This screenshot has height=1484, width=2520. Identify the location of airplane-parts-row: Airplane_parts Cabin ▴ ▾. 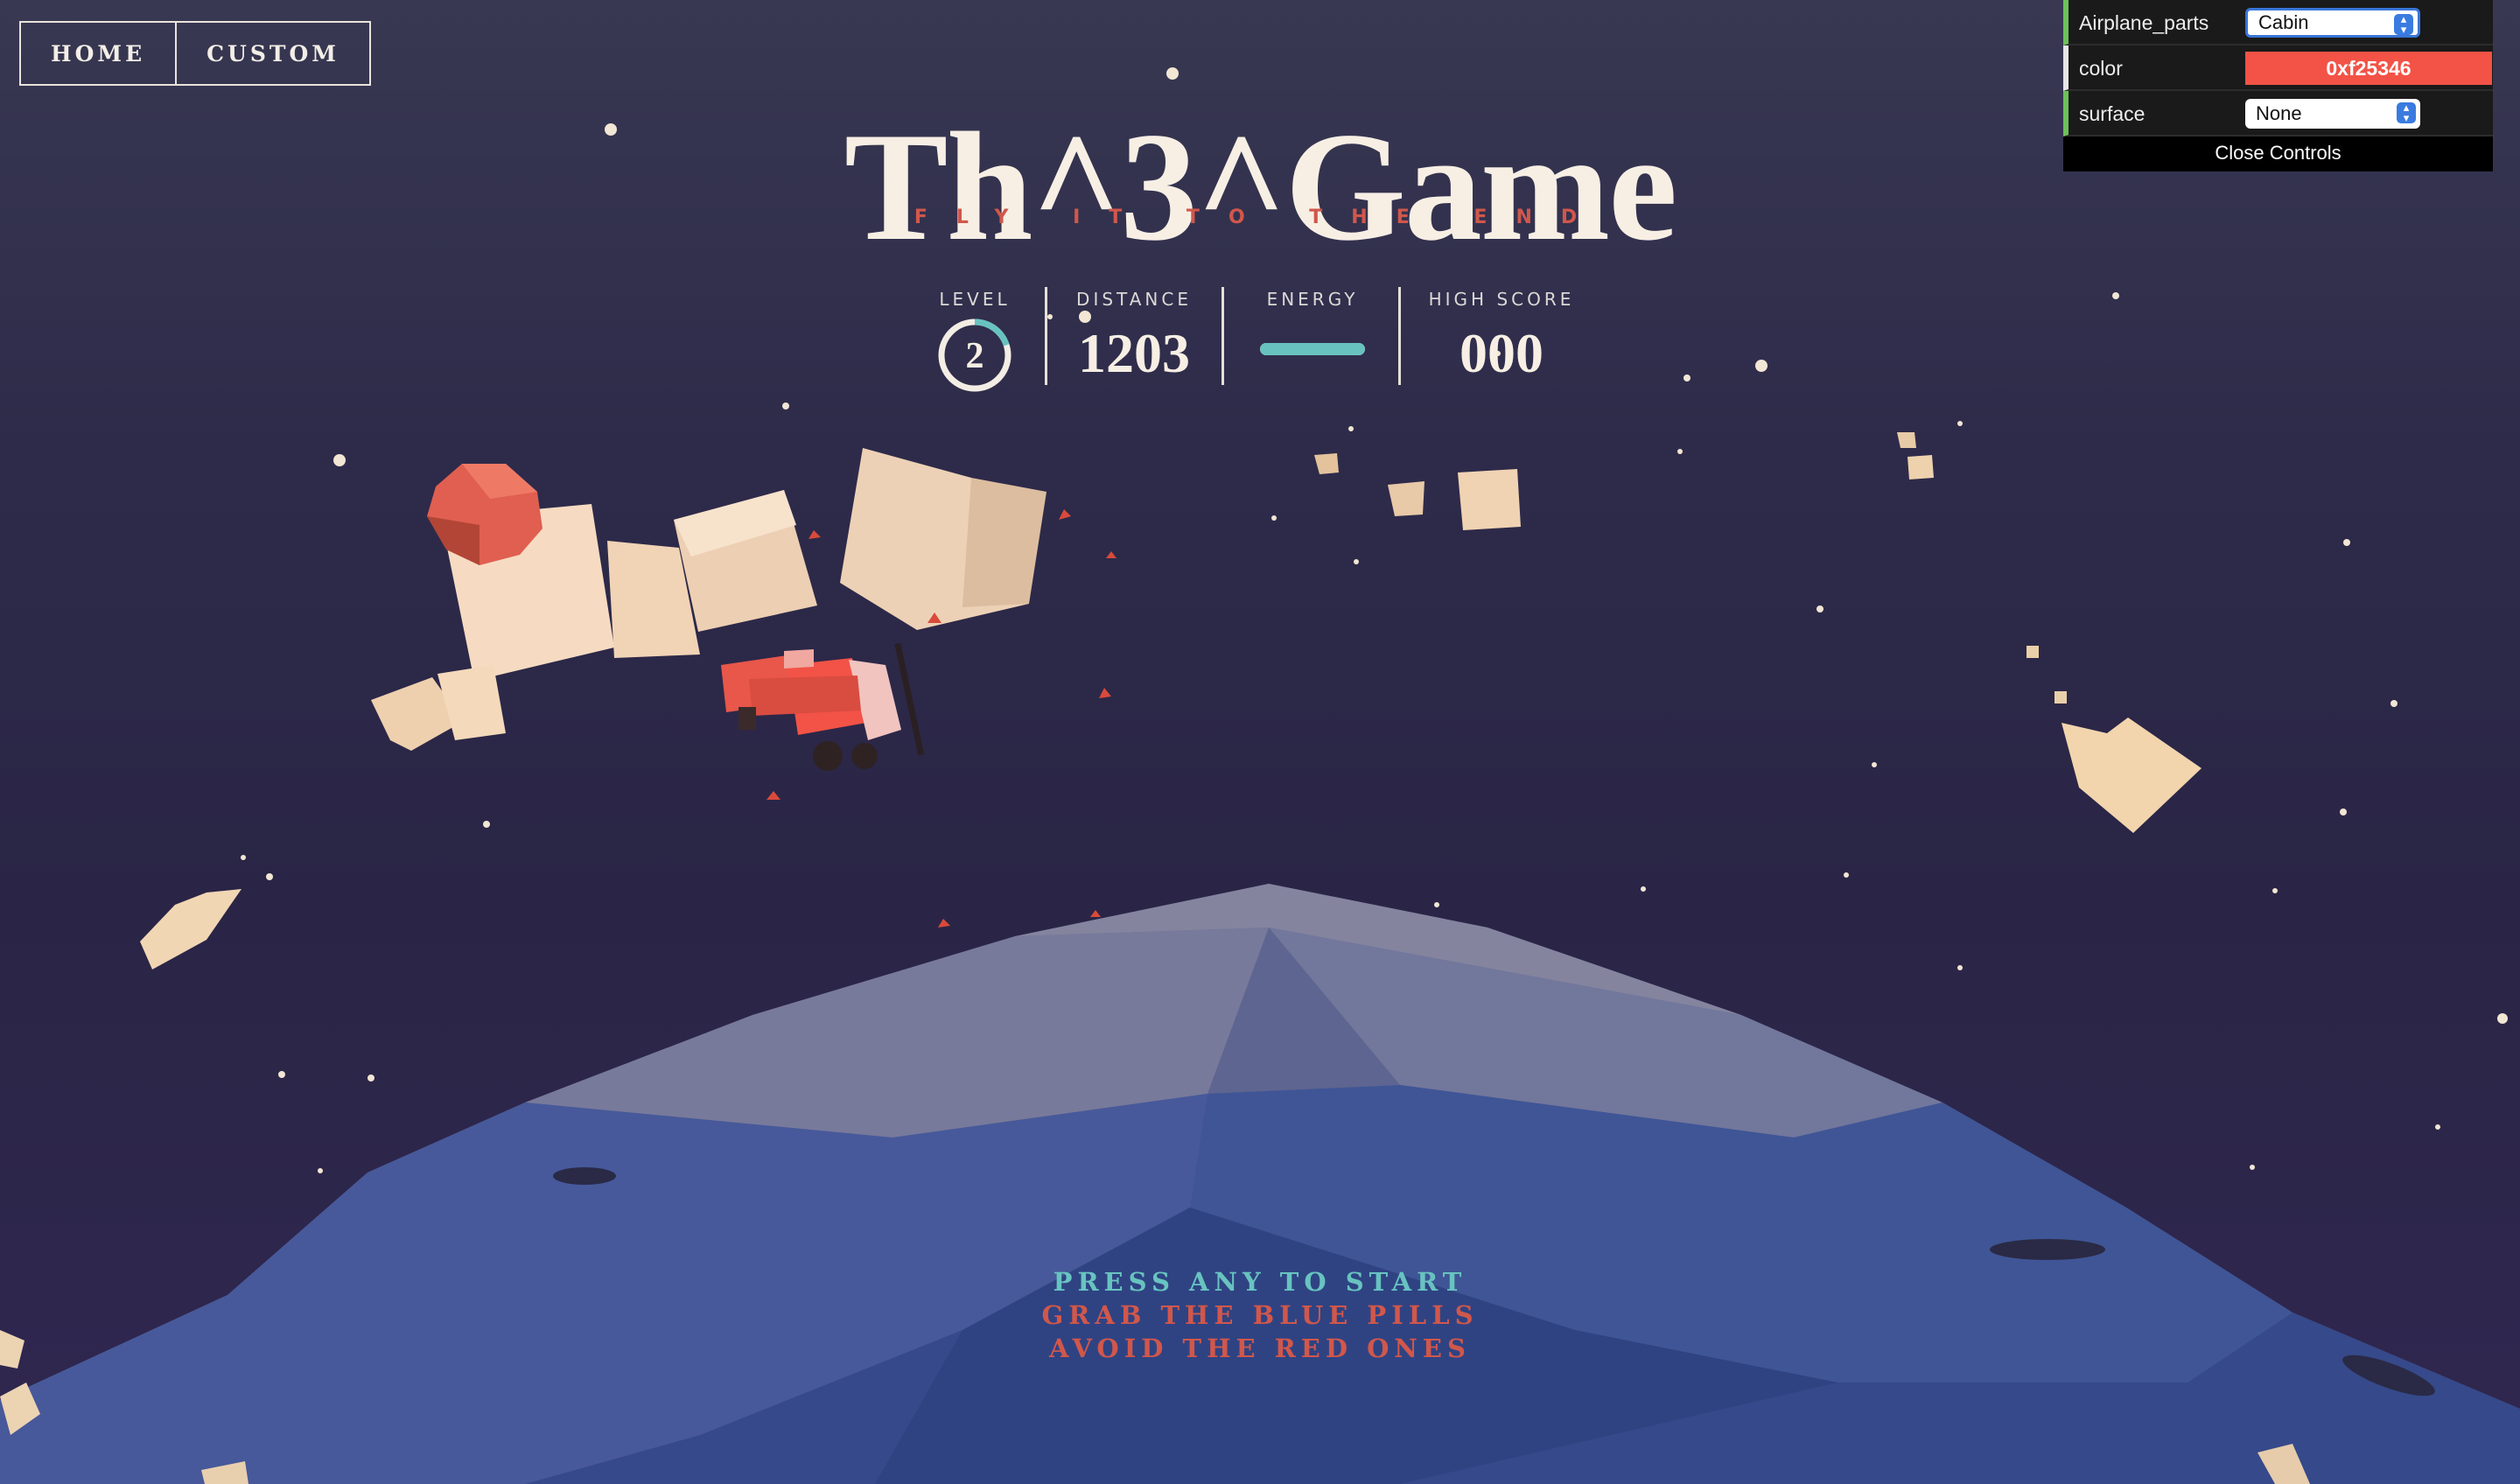
(2278, 23).